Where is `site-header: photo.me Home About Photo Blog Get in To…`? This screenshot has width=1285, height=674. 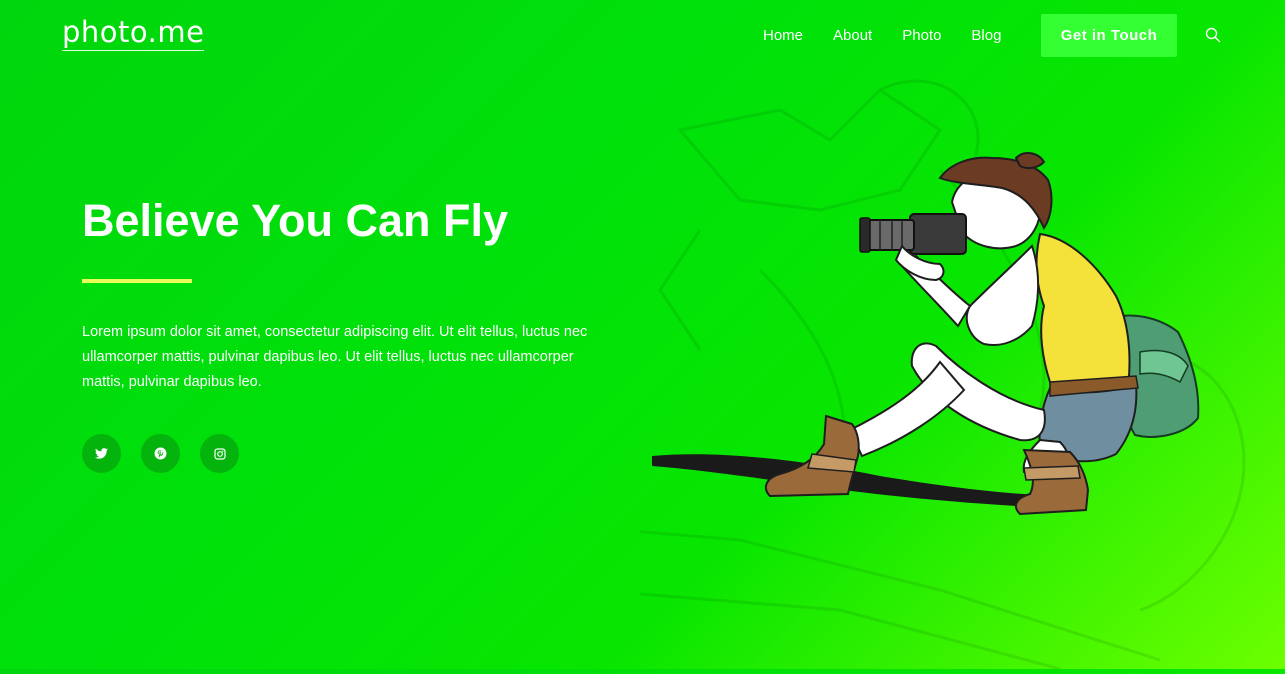
site-header: photo.me Home About Photo Blog Get in To… is located at coordinates (642, 36).